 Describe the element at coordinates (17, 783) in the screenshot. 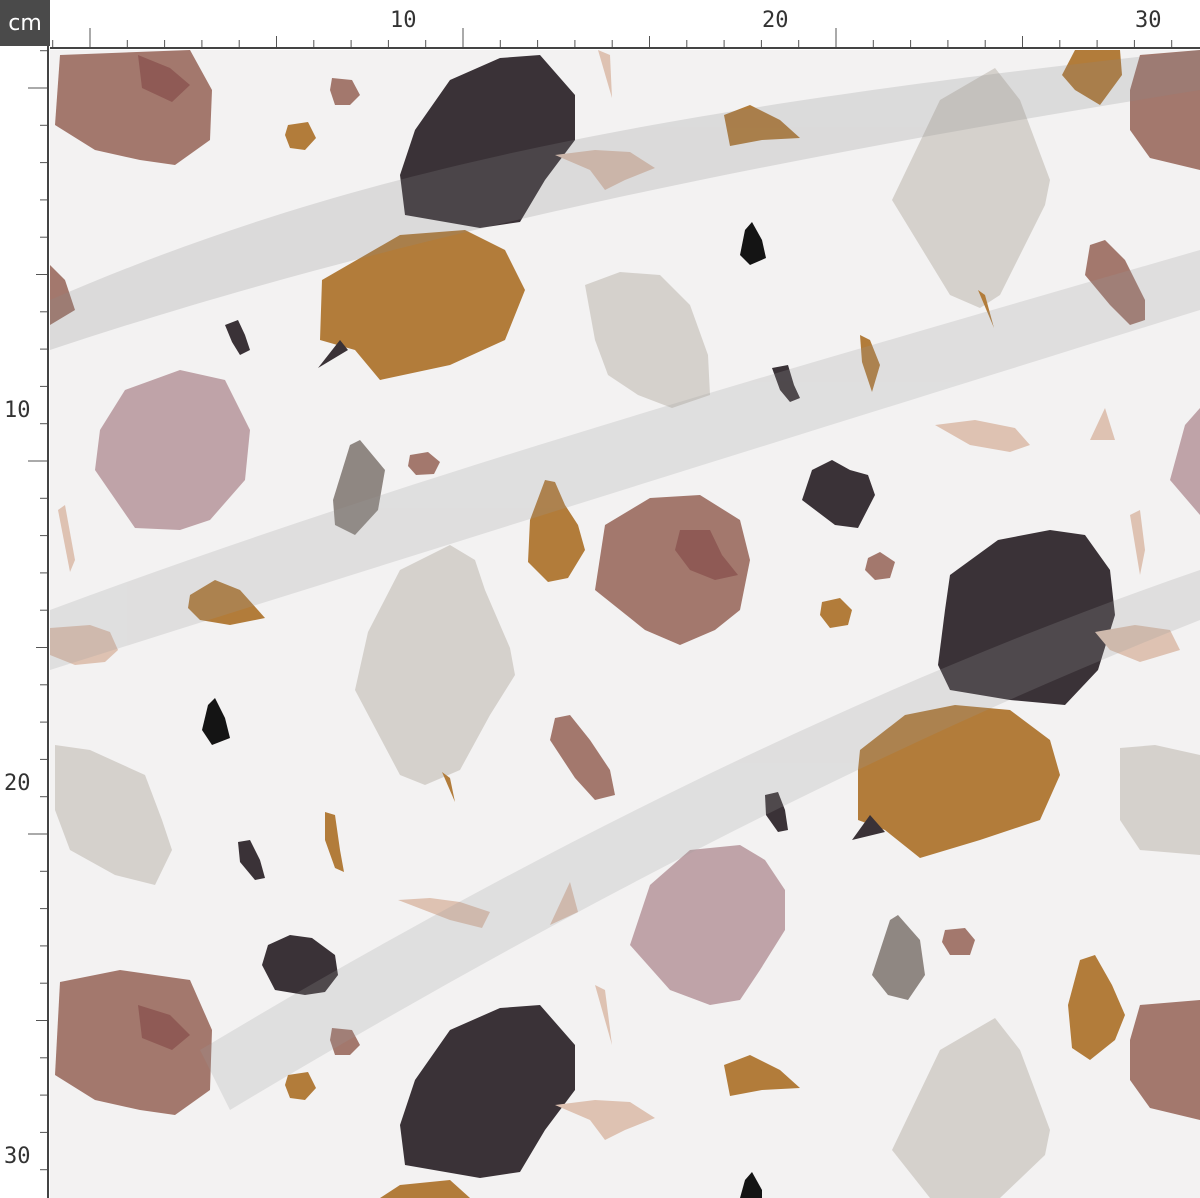

I see `ruler-label-20-left: 20` at that location.